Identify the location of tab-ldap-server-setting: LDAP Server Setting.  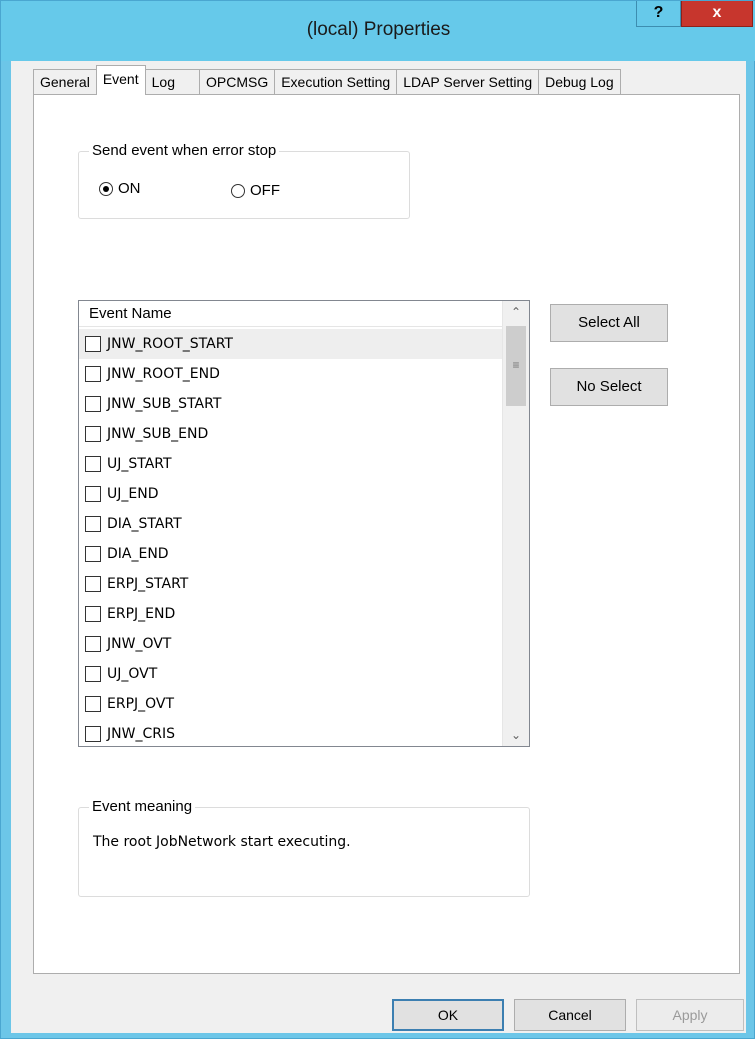
(468, 82).